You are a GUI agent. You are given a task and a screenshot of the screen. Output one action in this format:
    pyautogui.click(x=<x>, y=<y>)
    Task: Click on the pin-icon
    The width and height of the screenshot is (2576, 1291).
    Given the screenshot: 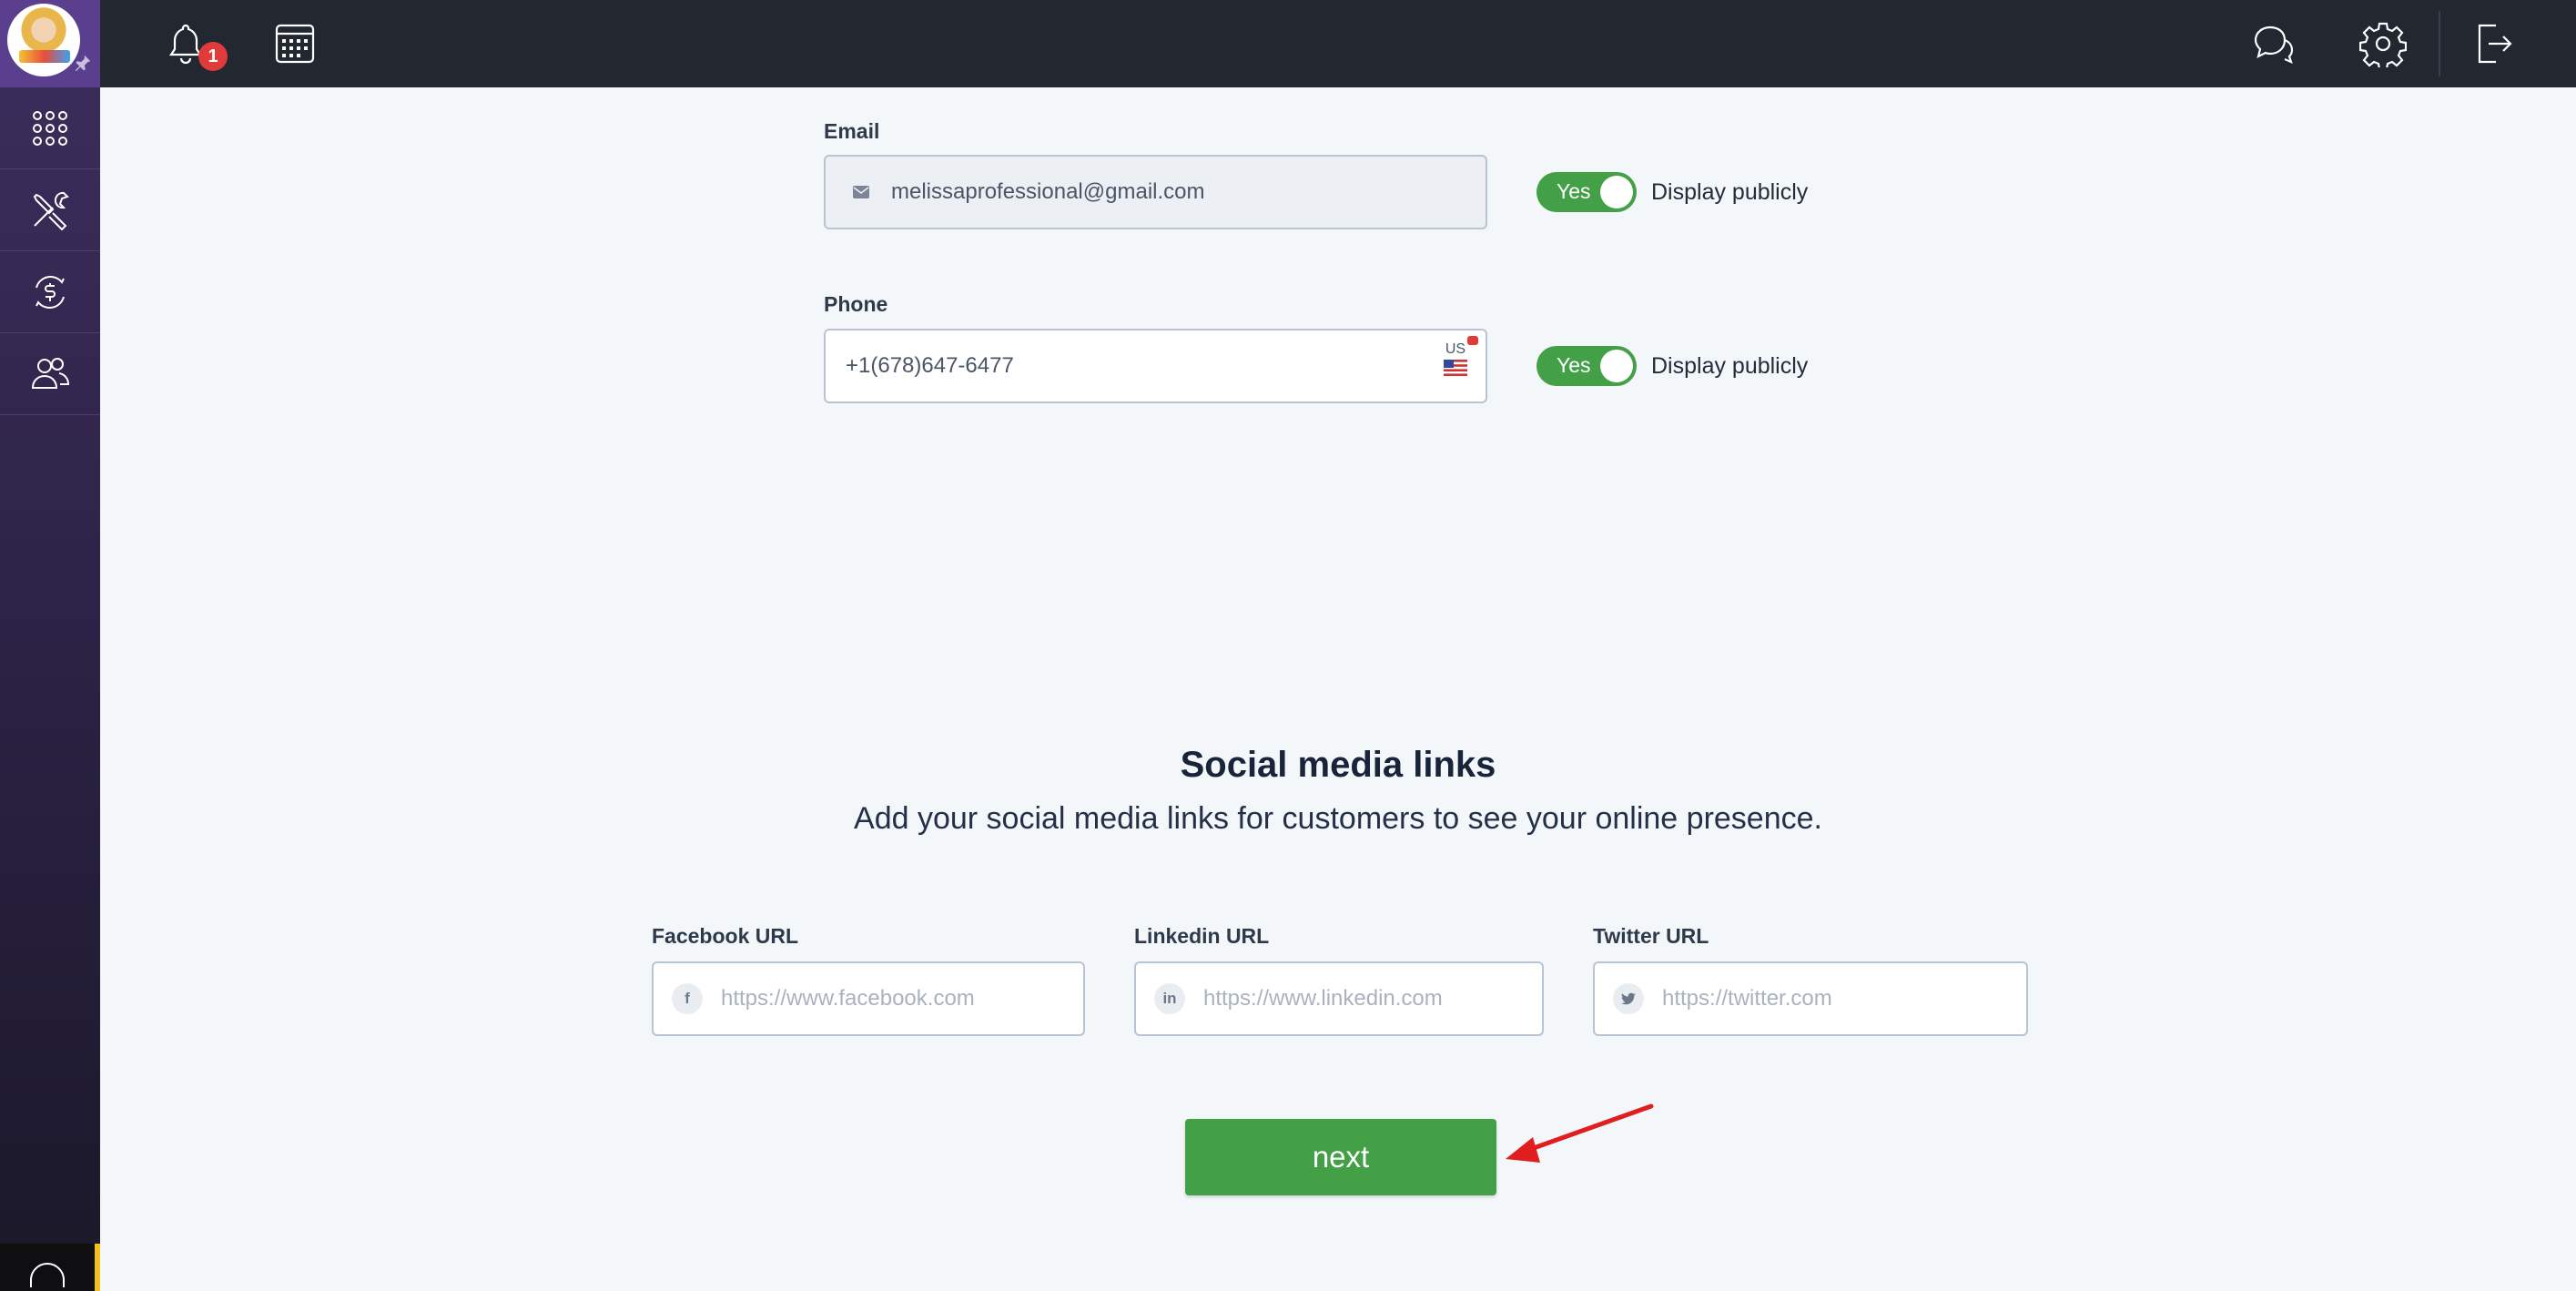 What is the action you would take?
    pyautogui.click(x=83, y=63)
    